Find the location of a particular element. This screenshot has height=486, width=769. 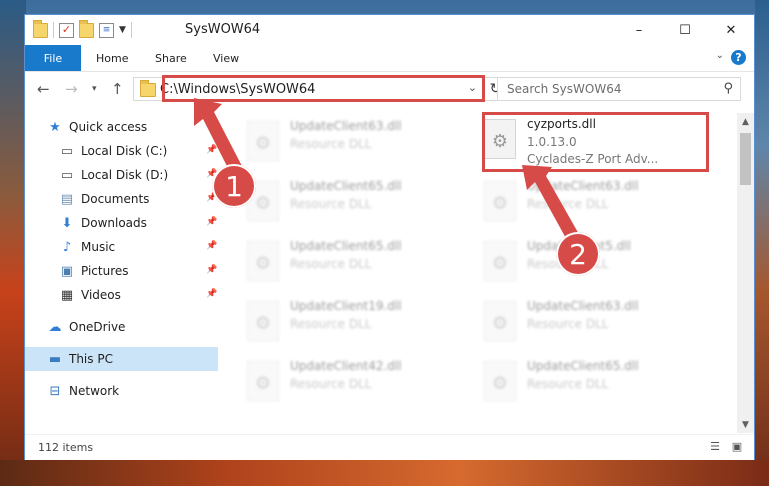

callout-badge-1: 1 is located at coordinates (234, 186).